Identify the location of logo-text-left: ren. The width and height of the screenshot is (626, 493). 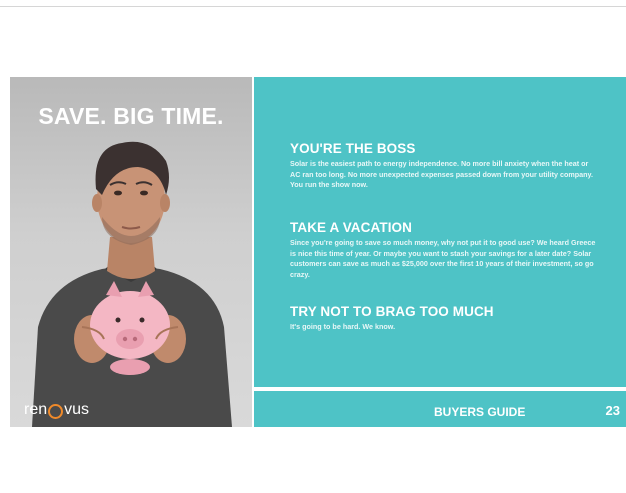
(36, 409).